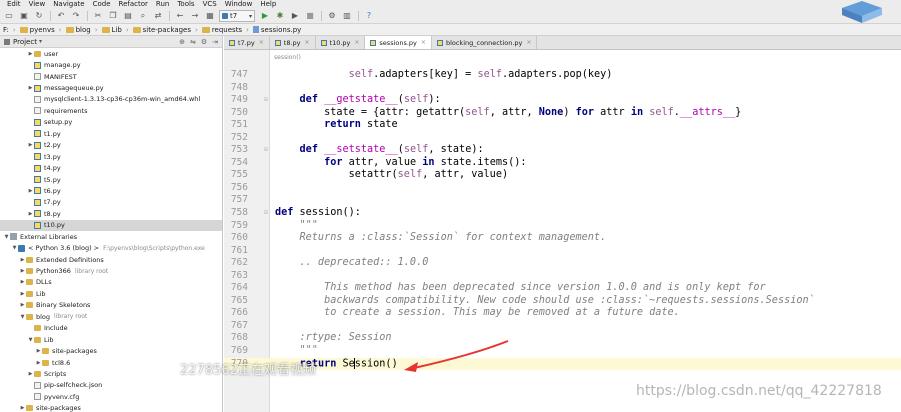  What do you see at coordinates (562, 175) in the screenshot?
I see `code-line: 755 setattr(self, attr, value)` at bounding box center [562, 175].